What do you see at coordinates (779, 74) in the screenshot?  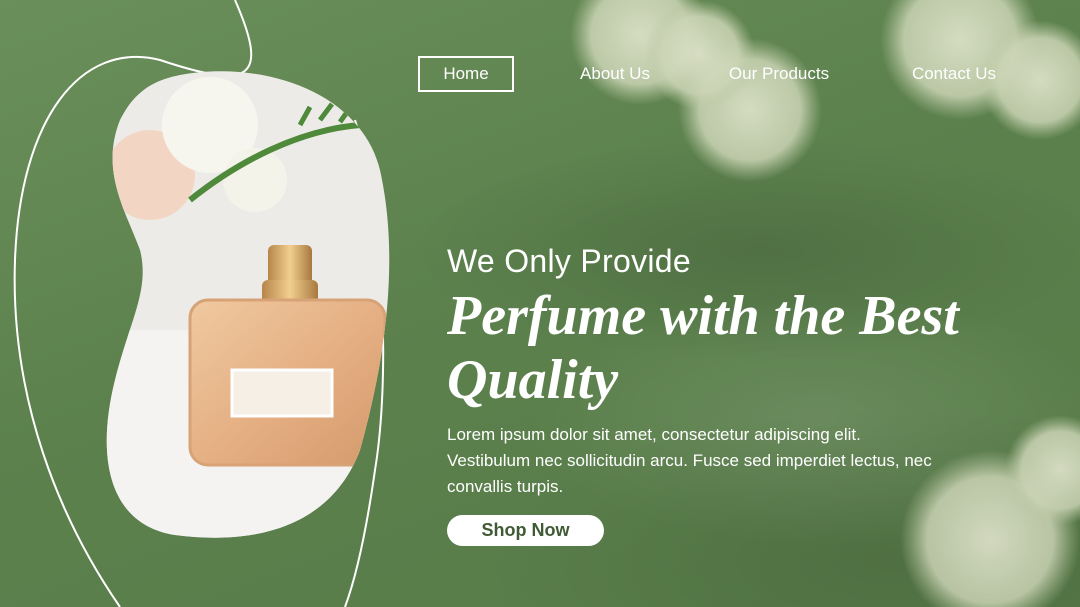 I see `nav-our-products: Our Products` at bounding box center [779, 74].